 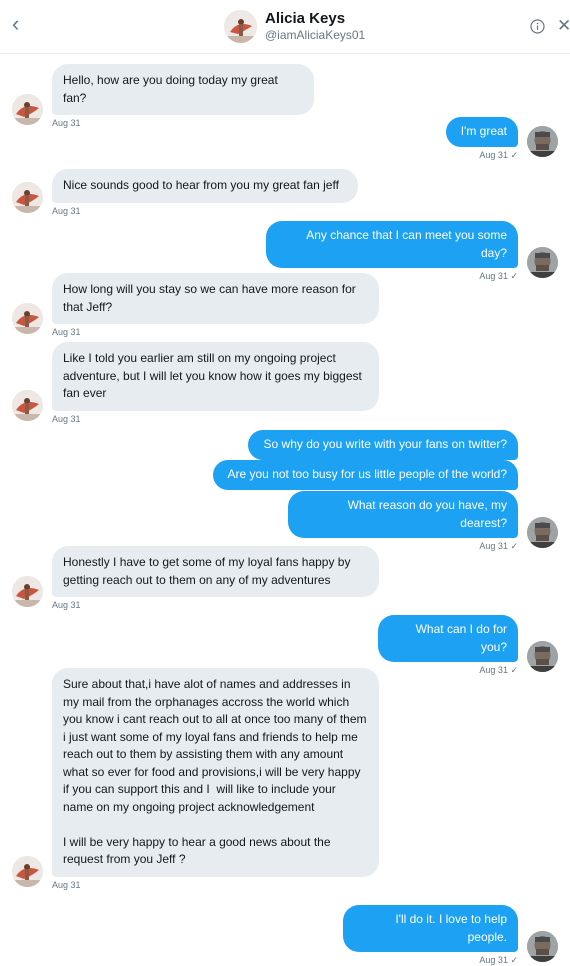 What do you see at coordinates (430, 928) in the screenshot?
I see `outgoing-message-bubble: I'll do it. I love to help people.` at bounding box center [430, 928].